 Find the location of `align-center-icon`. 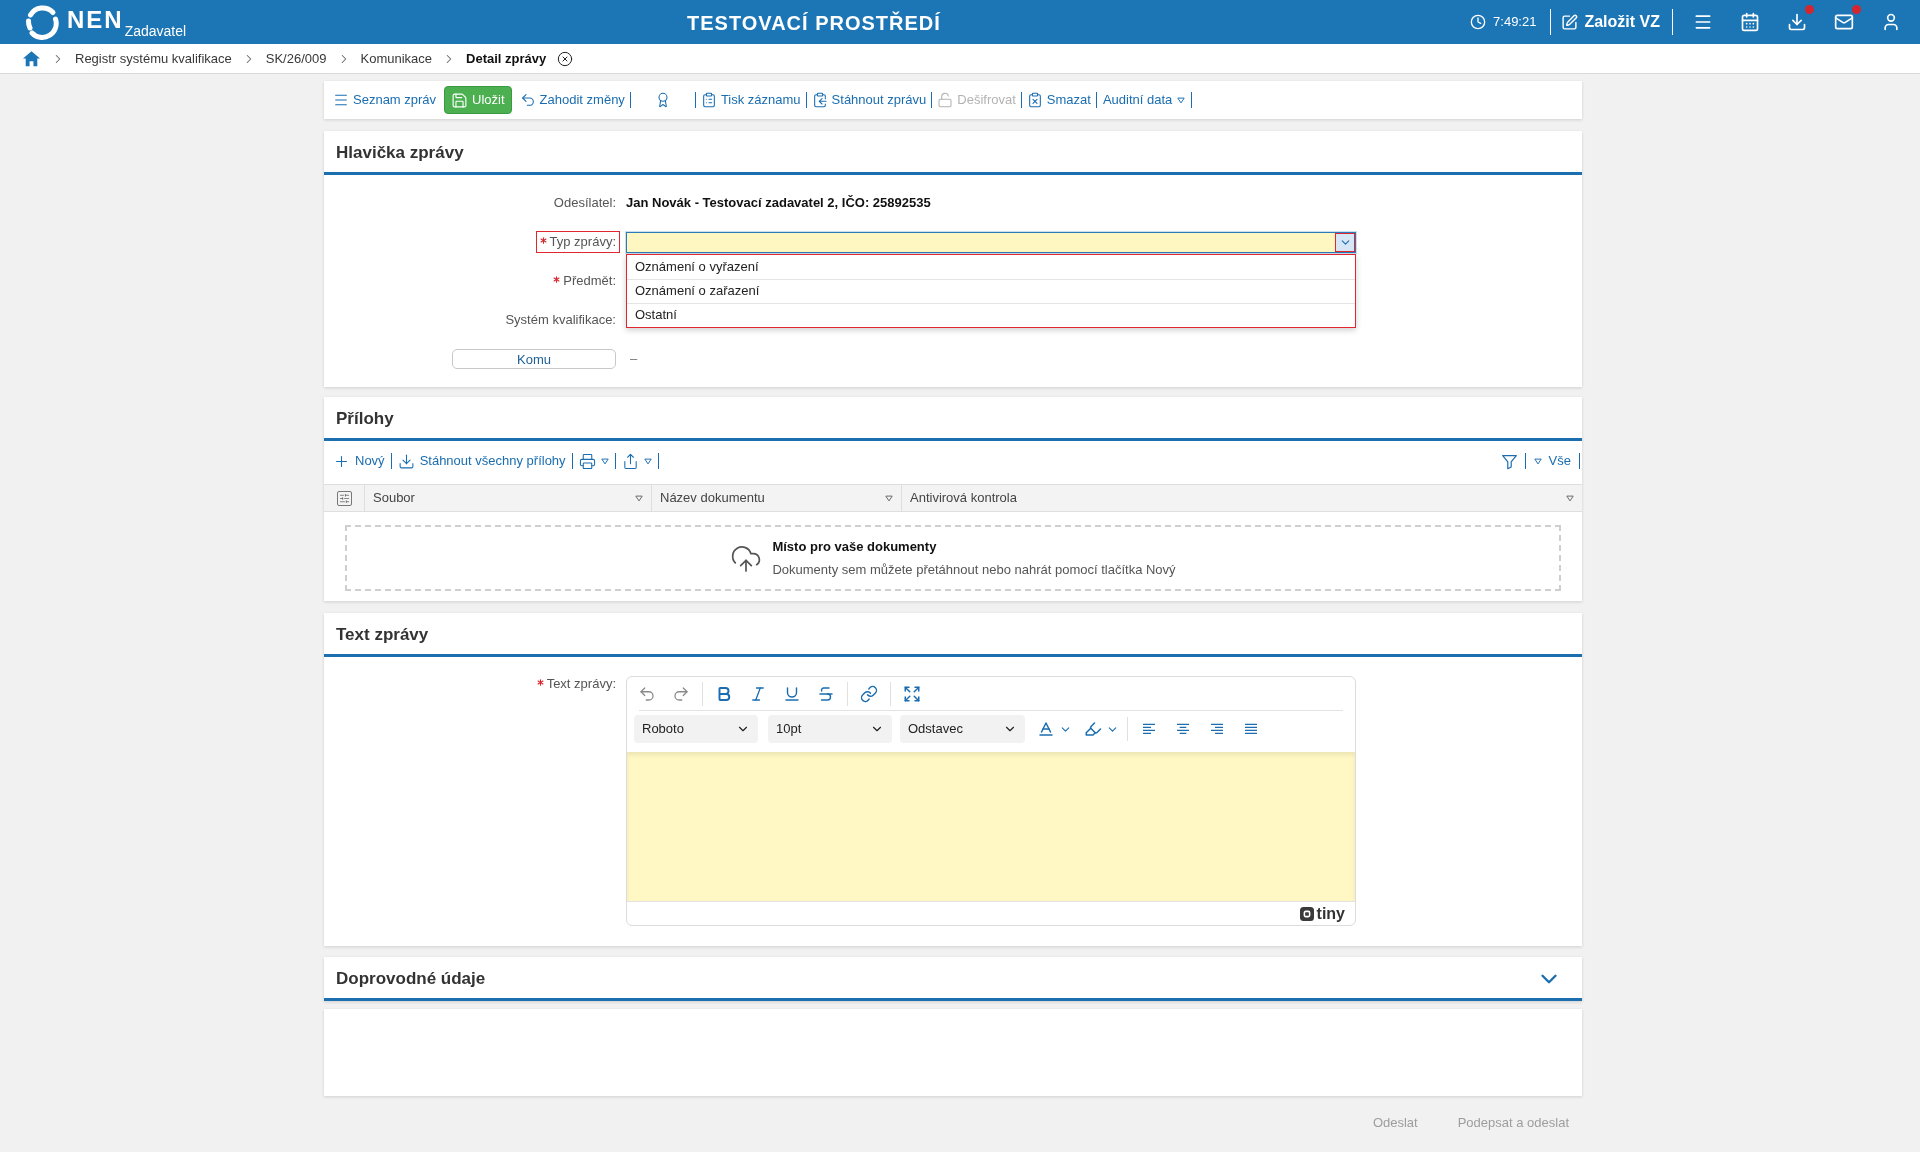

align-center-icon is located at coordinates (1183, 729).